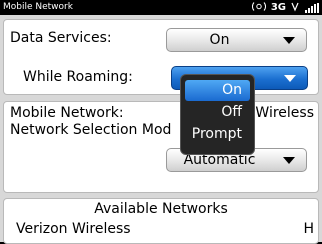  I want to click on network-type-label: 3G, so click(278, 7).